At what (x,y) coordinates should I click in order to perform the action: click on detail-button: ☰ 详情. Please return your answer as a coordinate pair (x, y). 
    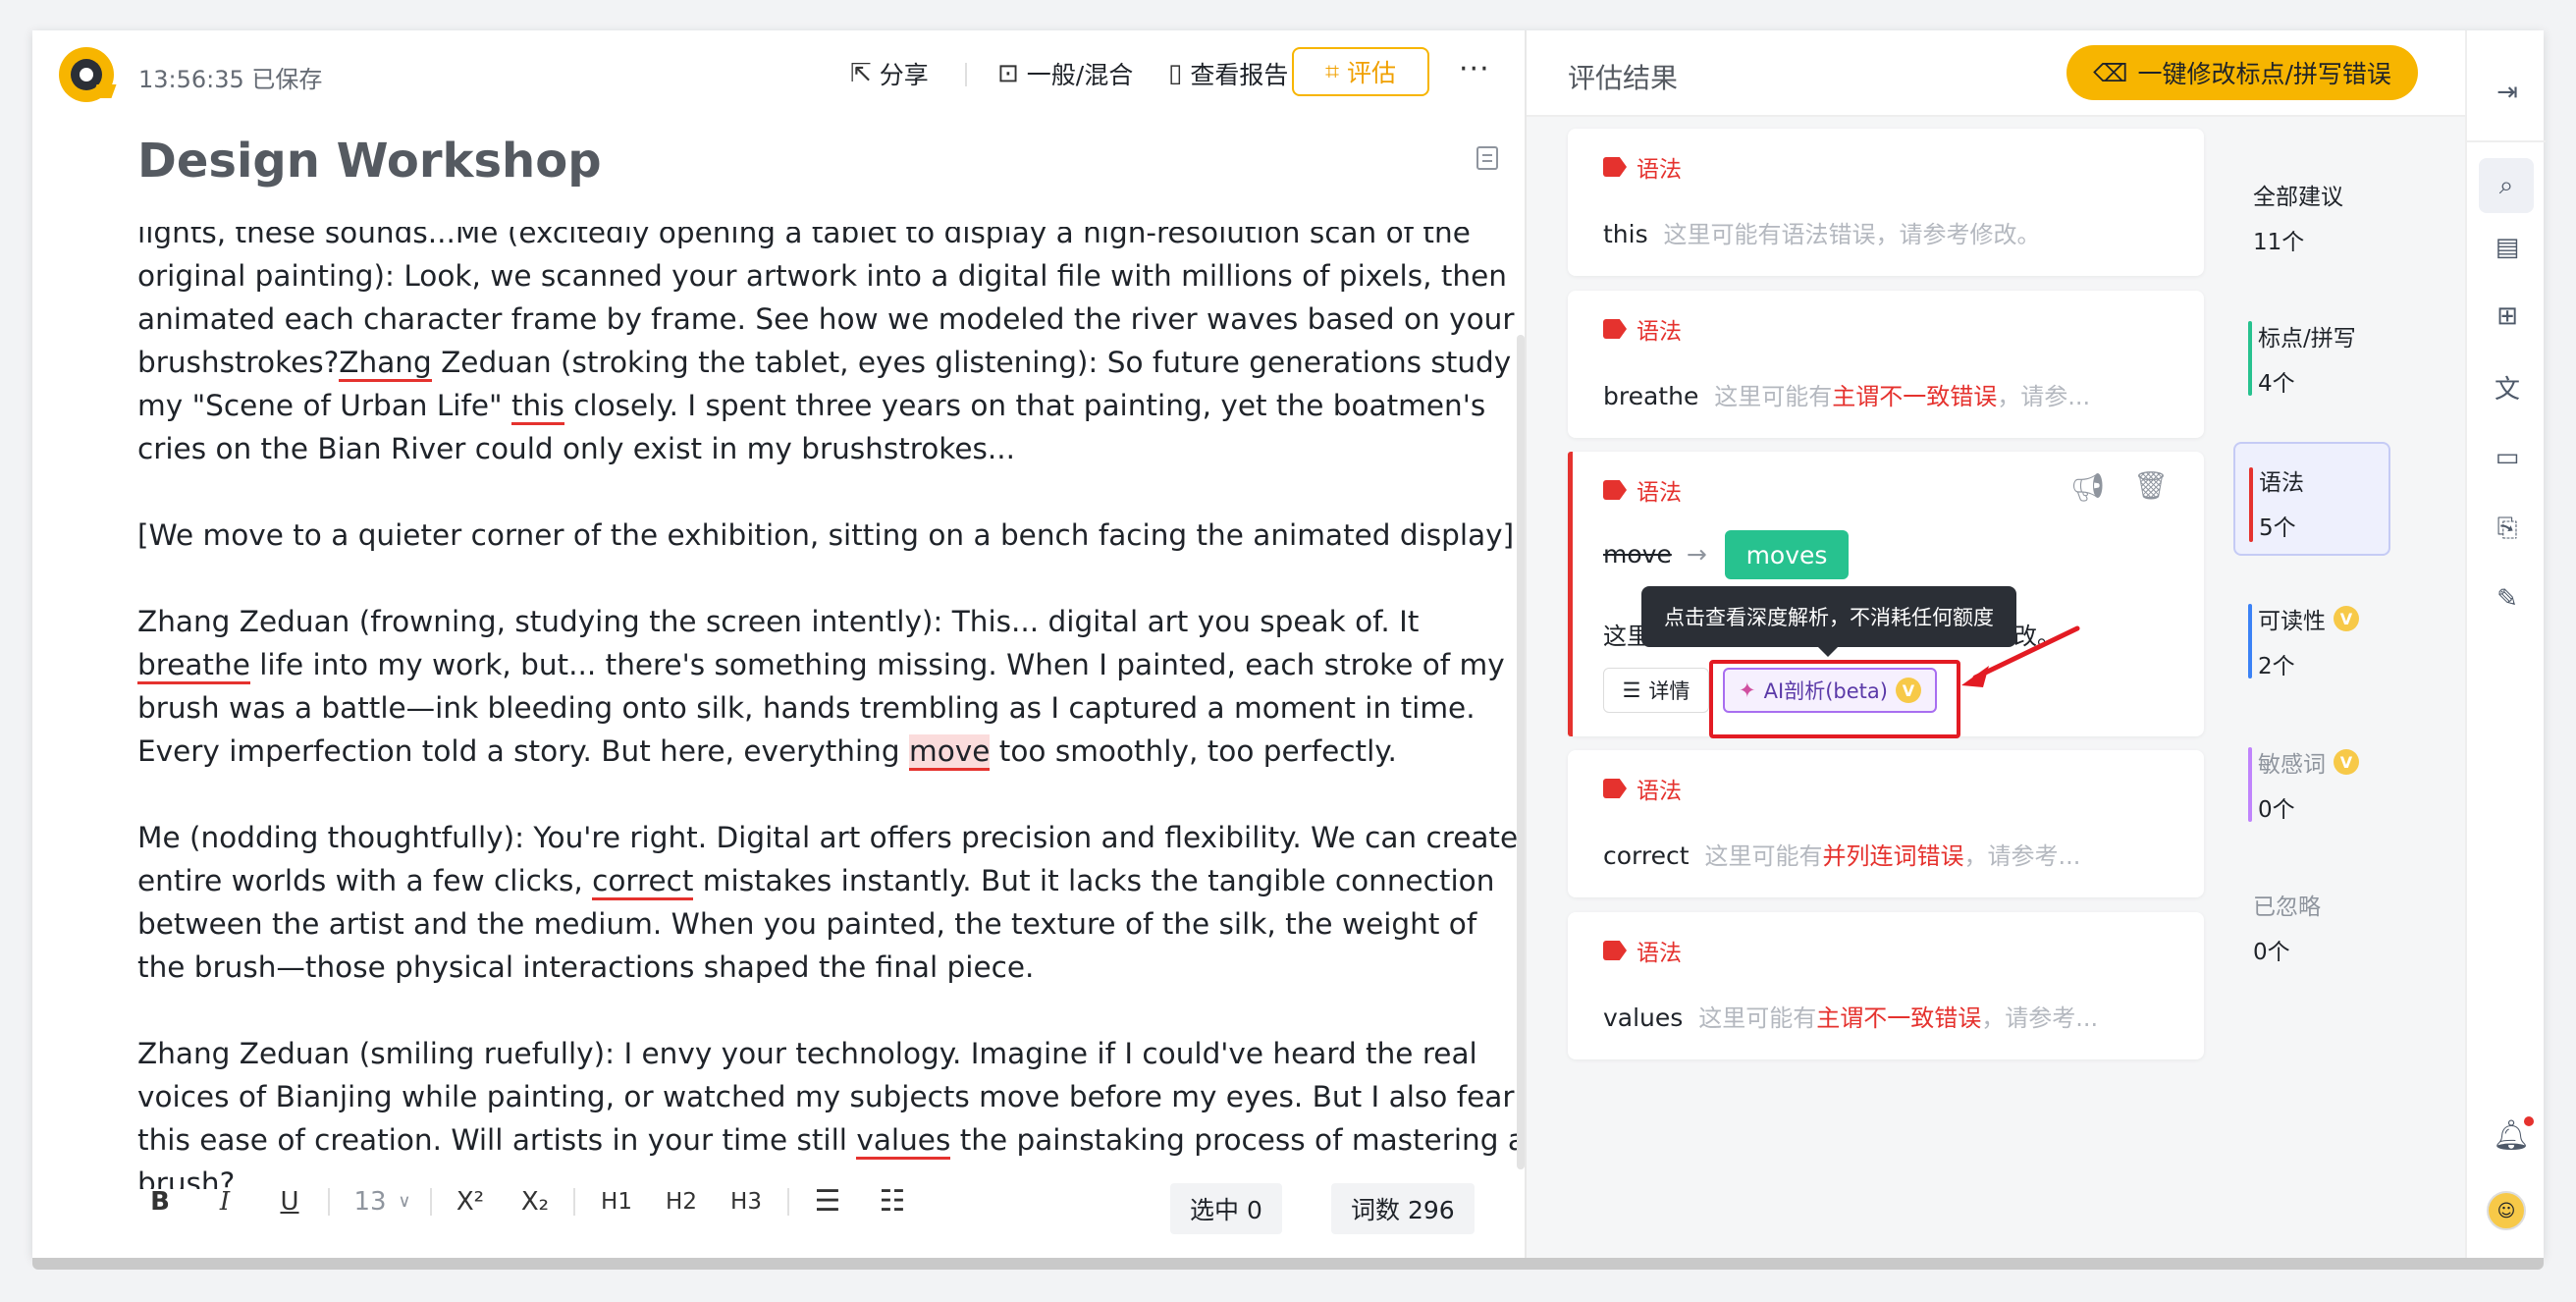
    Looking at the image, I should click on (1656, 690).